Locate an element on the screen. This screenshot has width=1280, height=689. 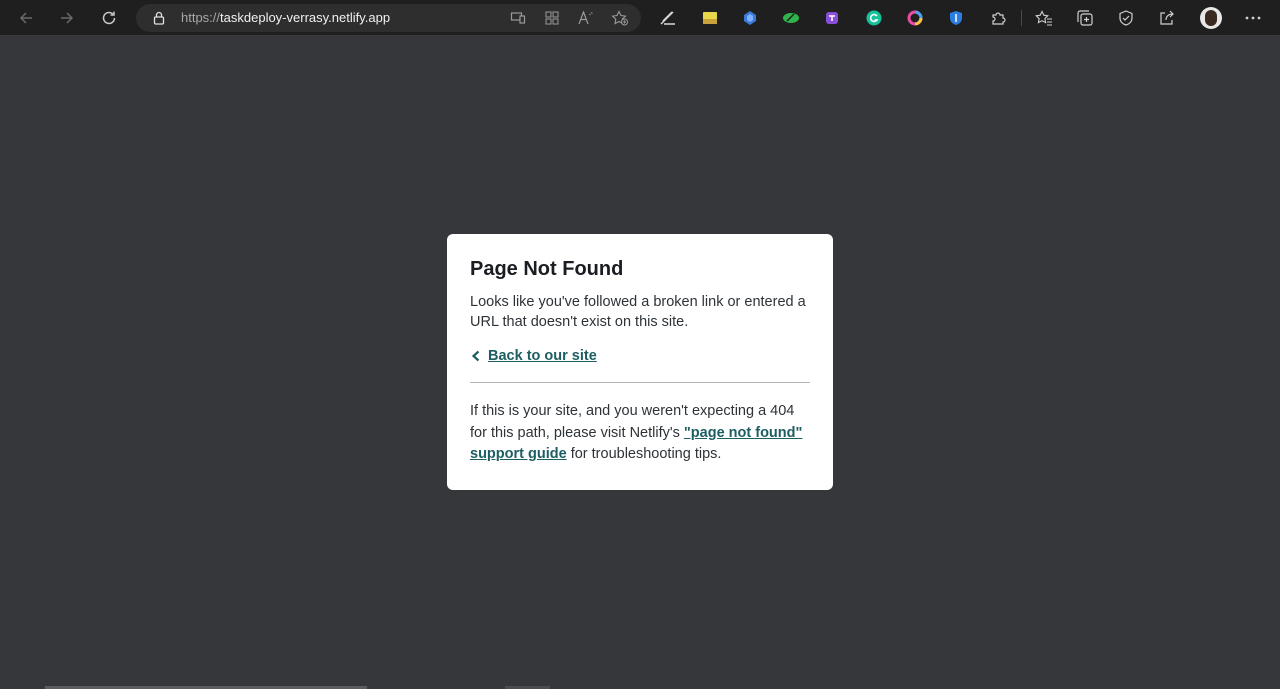
share-icon is located at coordinates (1167, 18).